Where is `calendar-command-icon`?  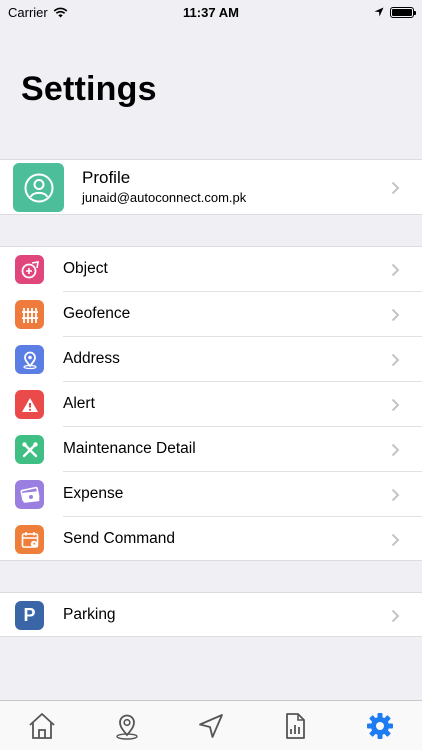
calendar-command-icon is located at coordinates (29, 539).